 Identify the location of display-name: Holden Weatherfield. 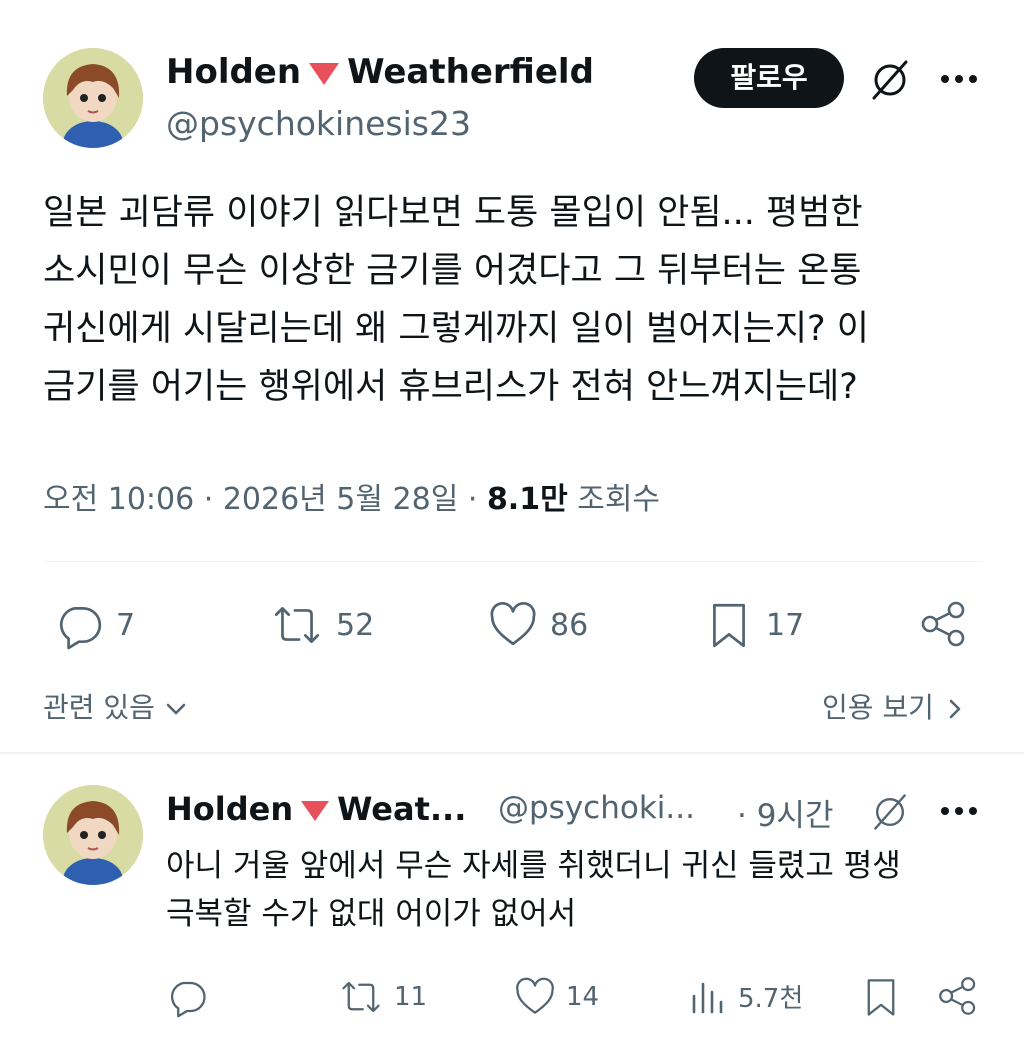
(380, 72).